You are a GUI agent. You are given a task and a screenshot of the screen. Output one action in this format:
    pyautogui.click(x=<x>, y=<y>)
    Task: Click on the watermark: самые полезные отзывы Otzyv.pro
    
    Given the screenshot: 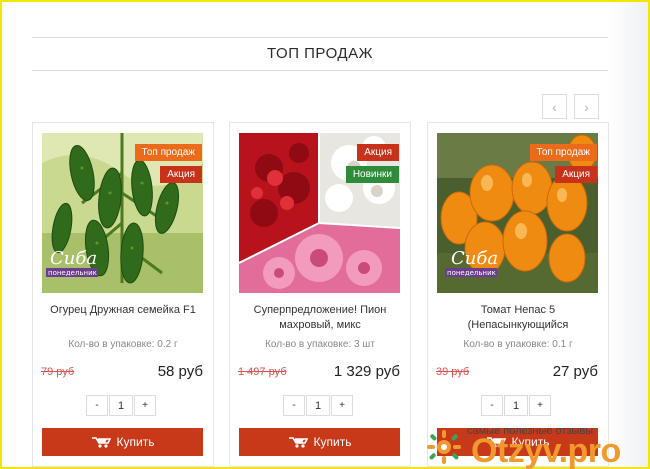 What is the action you would take?
    pyautogui.click(x=536, y=445)
    